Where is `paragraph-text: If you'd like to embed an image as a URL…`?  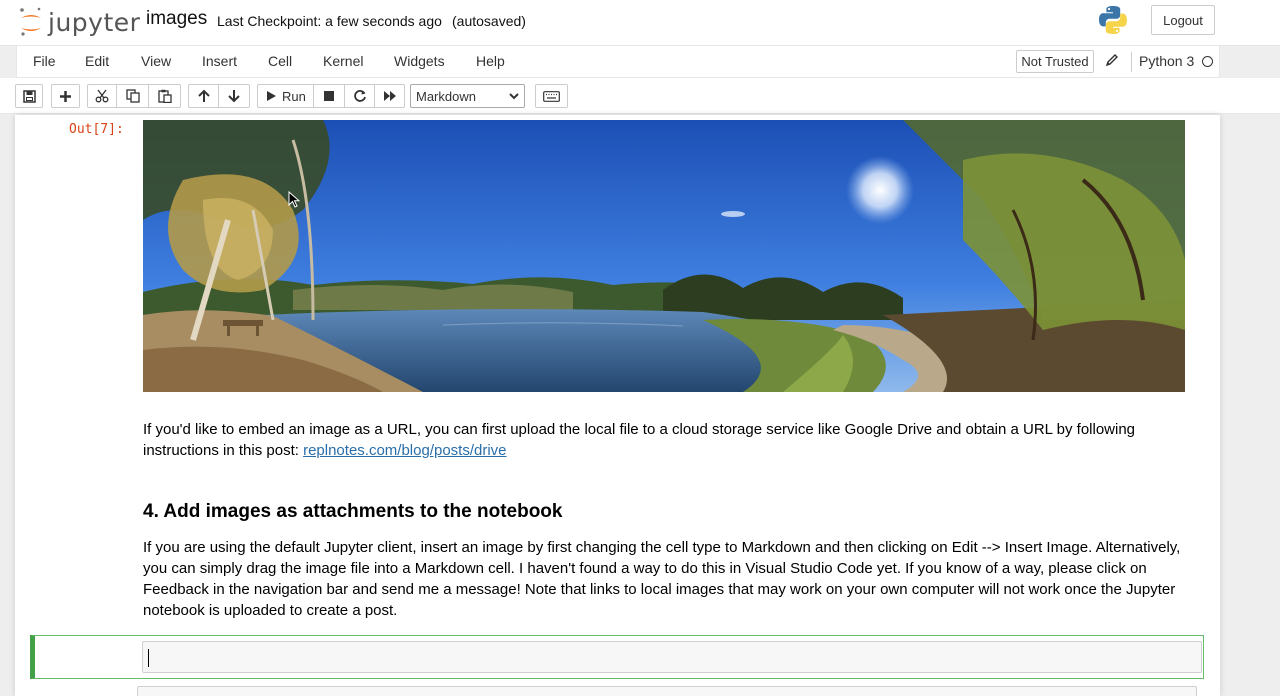
paragraph-text: If you'd like to embed an image as a URL… is located at coordinates (639, 440).